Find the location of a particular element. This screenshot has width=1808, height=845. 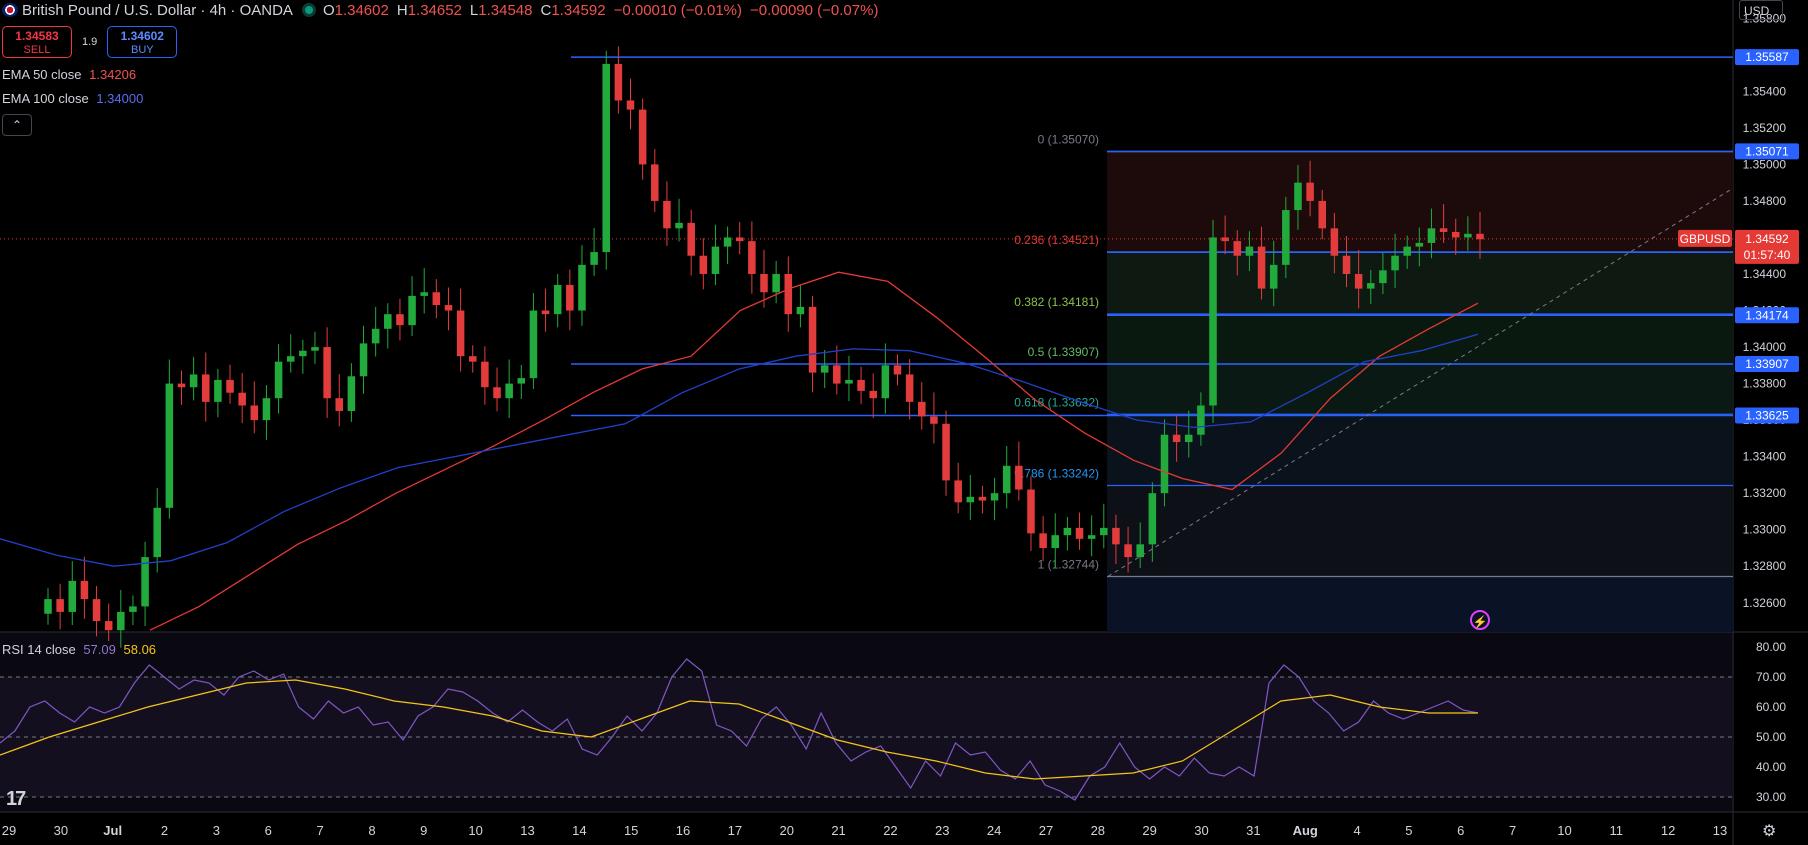

time-axis-tick: 4 is located at coordinates (1356, 830).